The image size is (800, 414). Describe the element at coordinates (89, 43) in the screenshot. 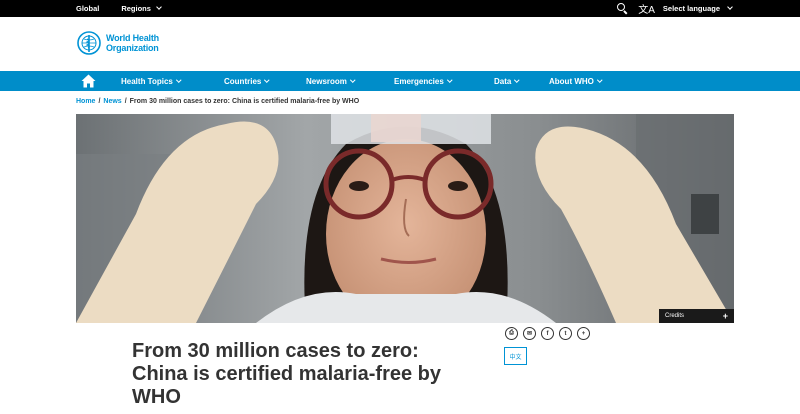

I see `who-emblem-icon` at that location.